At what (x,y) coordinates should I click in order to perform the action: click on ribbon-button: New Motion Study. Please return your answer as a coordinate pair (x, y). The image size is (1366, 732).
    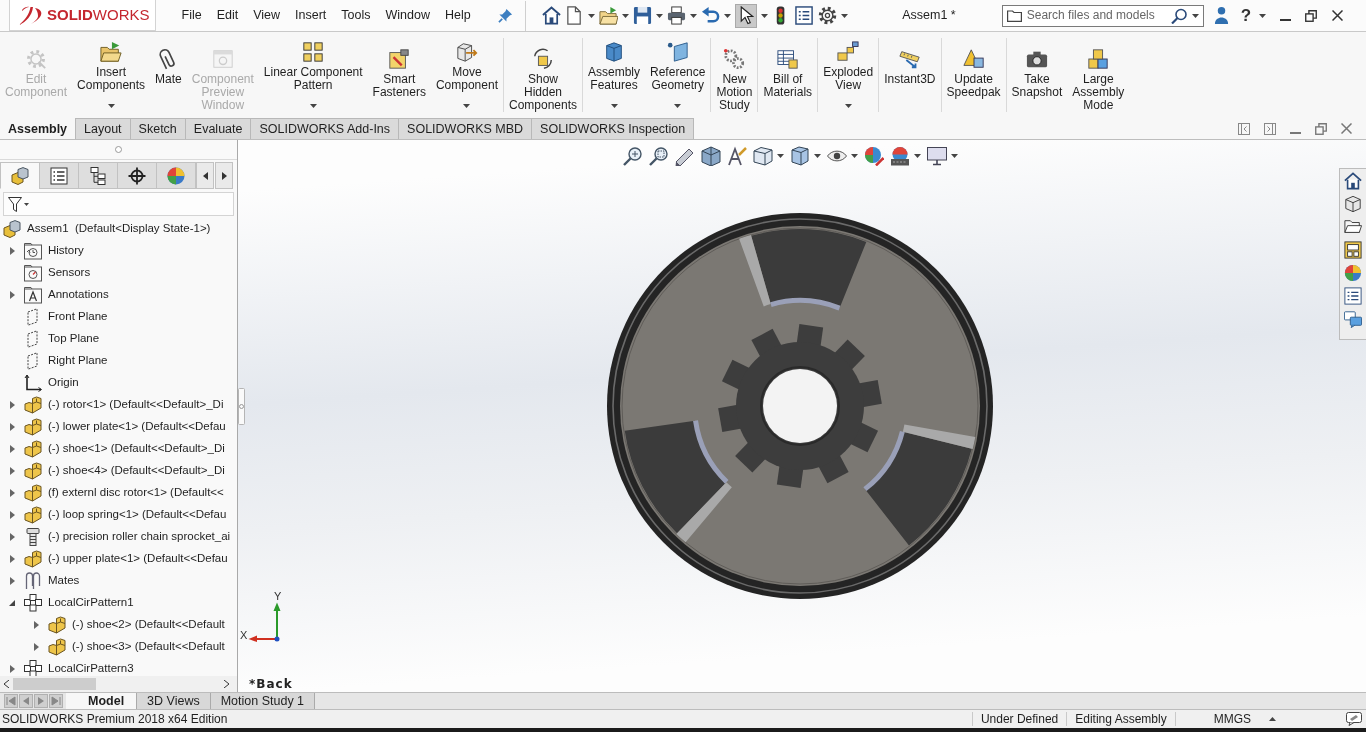
    Looking at the image, I should click on (734, 75).